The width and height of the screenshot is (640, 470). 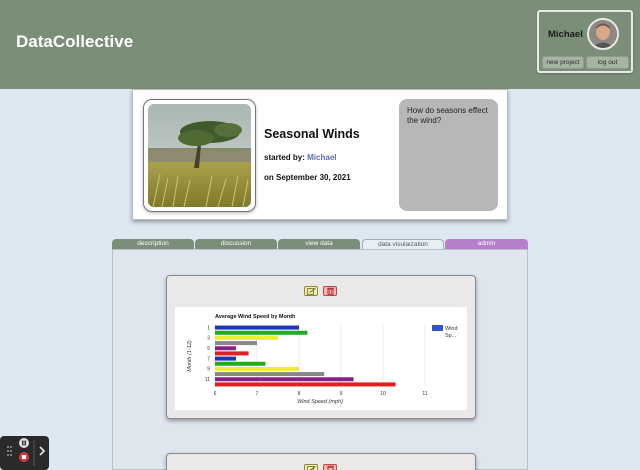 What do you see at coordinates (153, 244) in the screenshot?
I see `tab-description: description` at bounding box center [153, 244].